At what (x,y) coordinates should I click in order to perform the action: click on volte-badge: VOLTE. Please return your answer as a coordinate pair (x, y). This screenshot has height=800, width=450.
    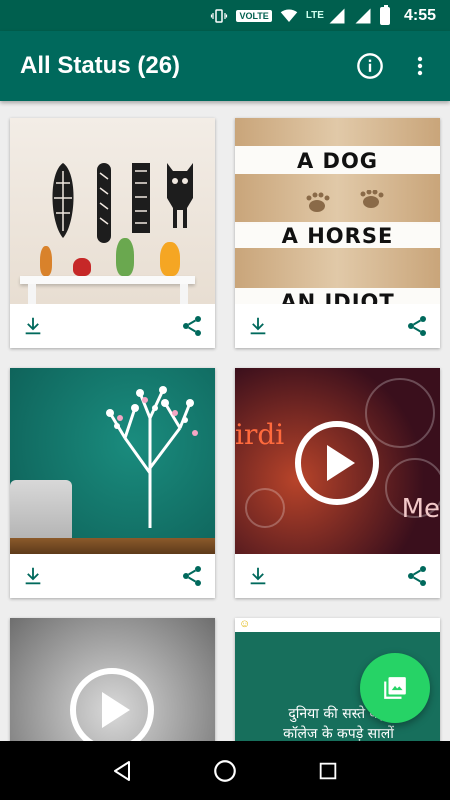
    Looking at the image, I should click on (254, 15).